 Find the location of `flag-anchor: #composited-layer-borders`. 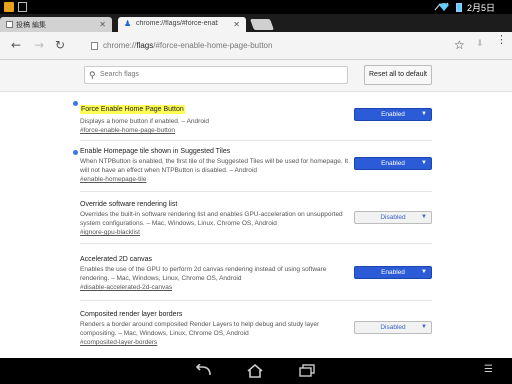

flag-anchor: #composited-layer-borders is located at coordinates (255, 342).